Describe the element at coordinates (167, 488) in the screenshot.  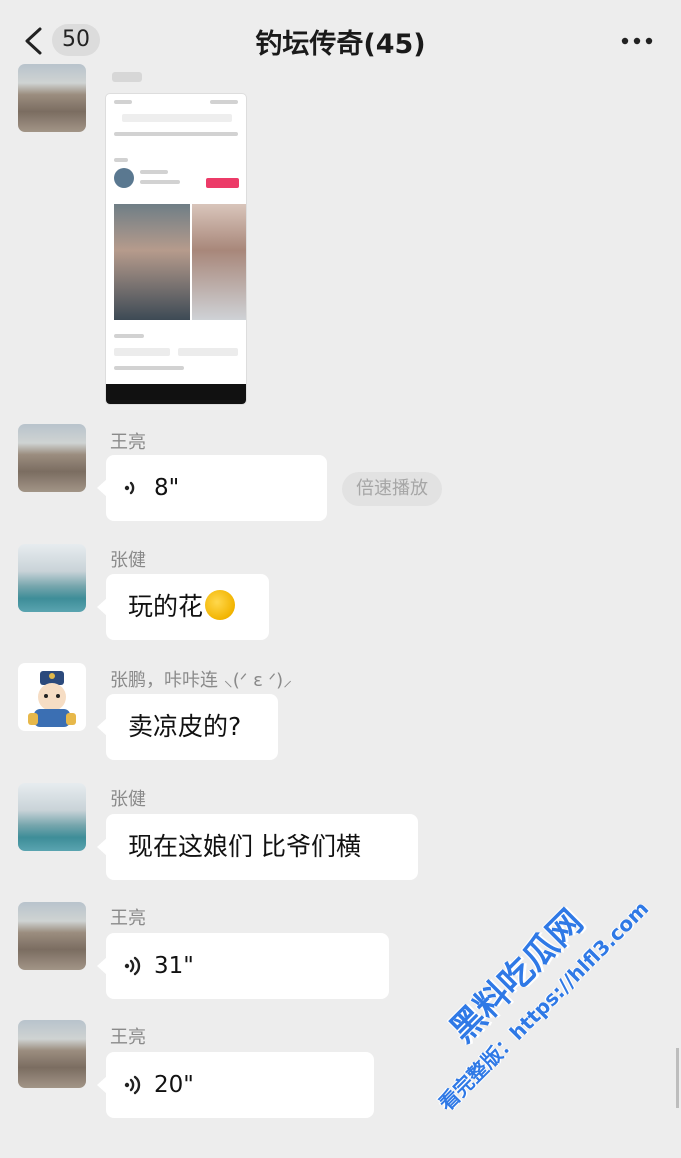
I see `voice-duration: 8"` at that location.